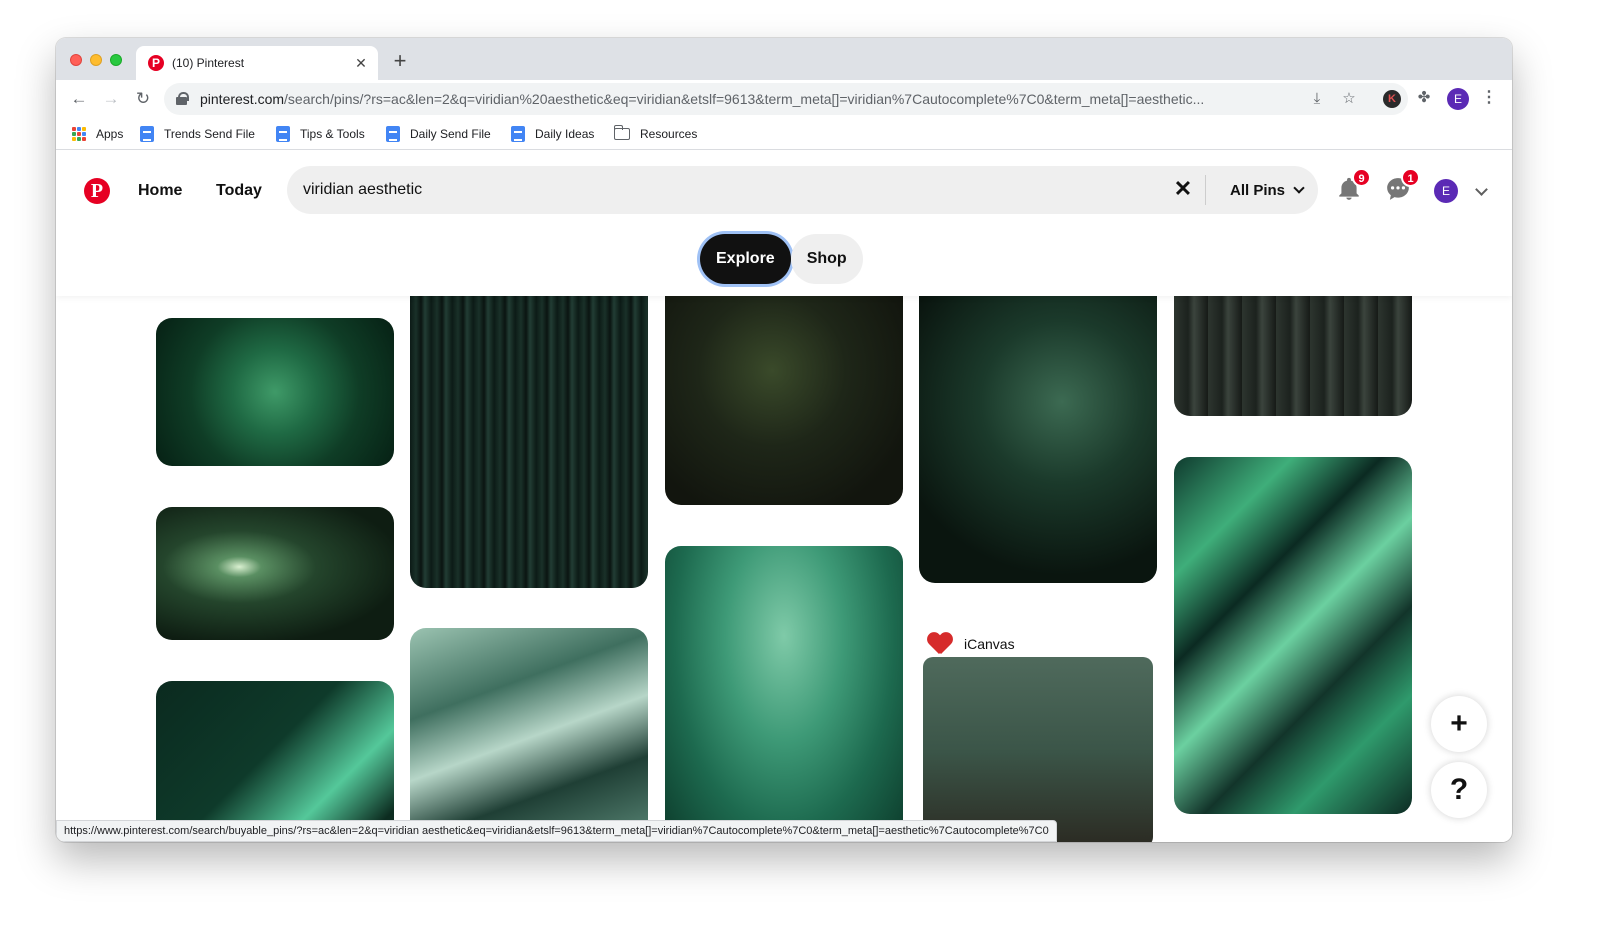 The height and width of the screenshot is (936, 1600). What do you see at coordinates (450, 134) in the screenshot?
I see `bookmark-label: Daily Send File` at bounding box center [450, 134].